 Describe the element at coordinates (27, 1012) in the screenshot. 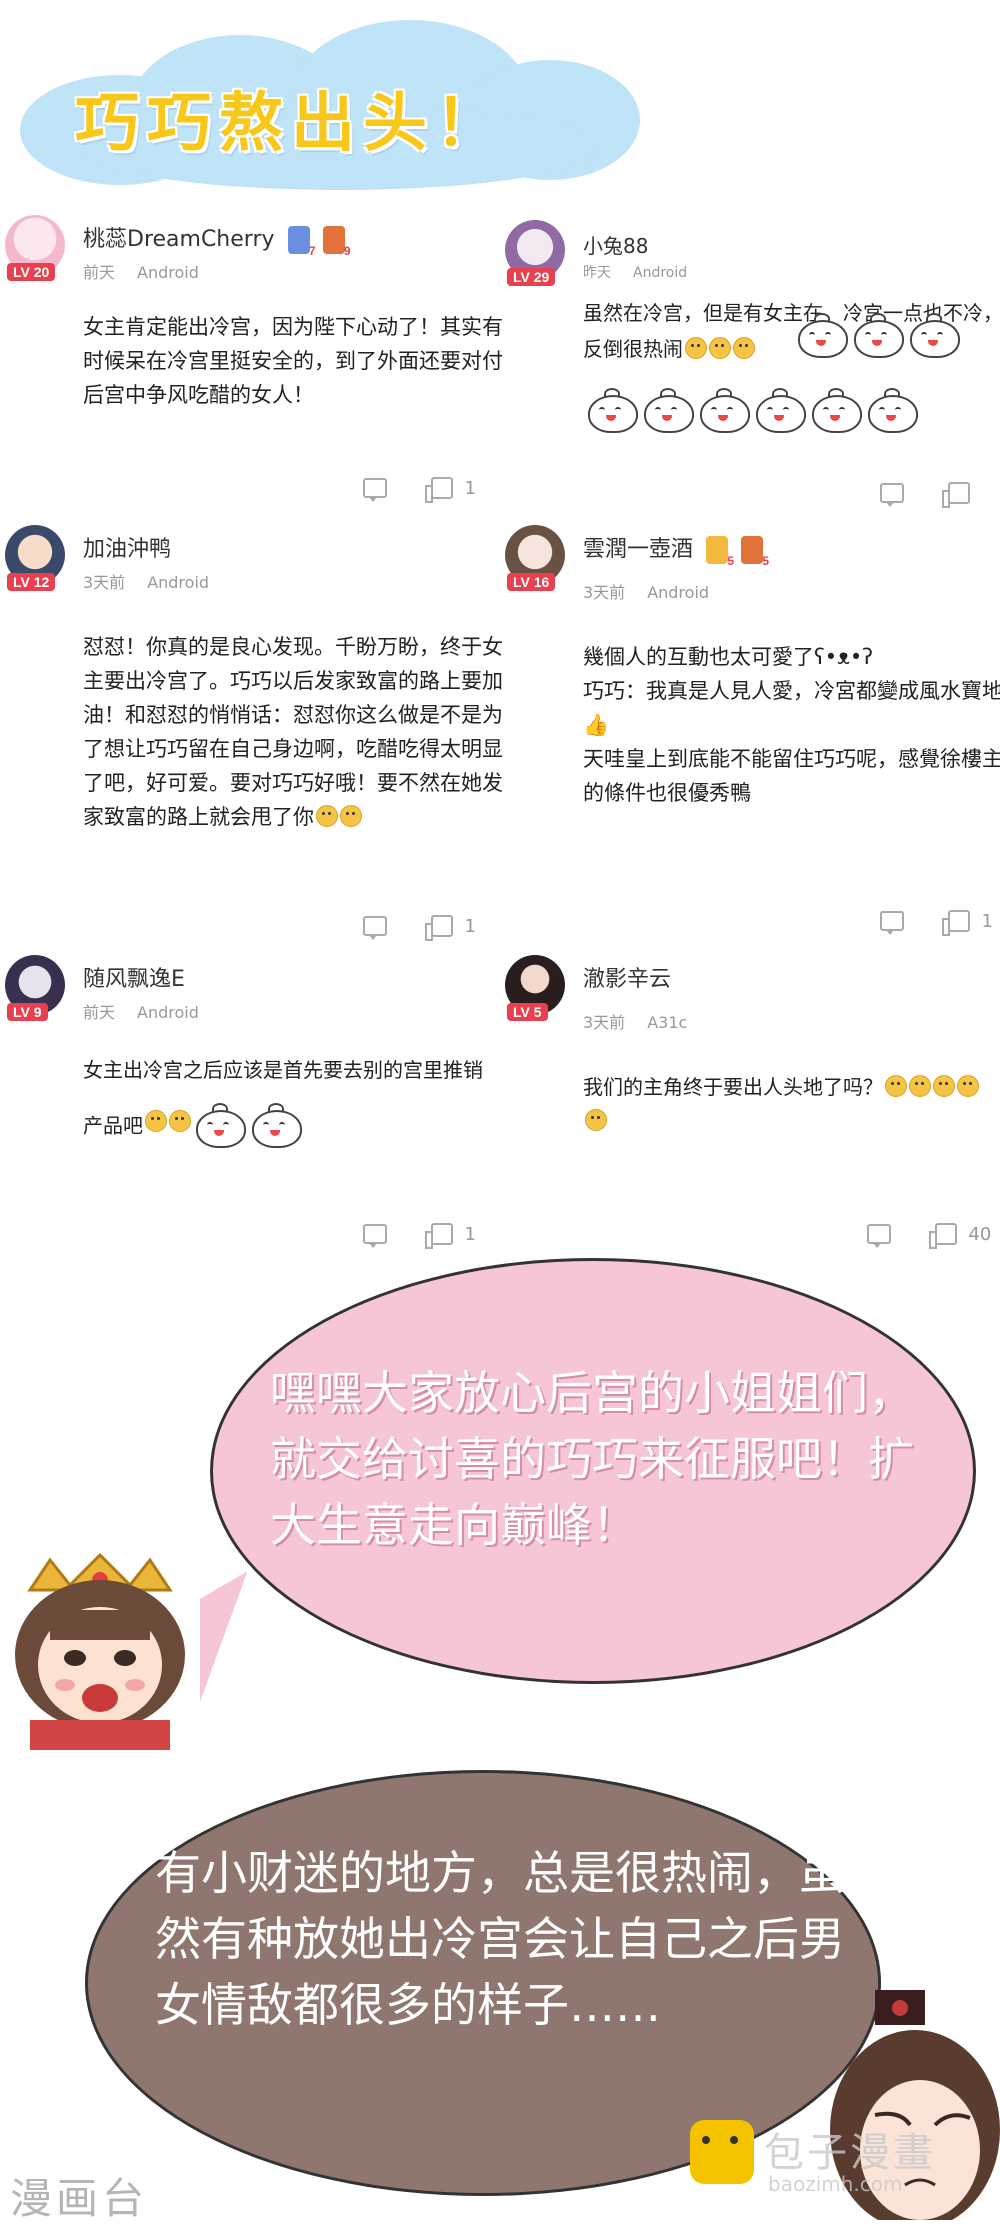

I see `level-badge: LV 9` at that location.